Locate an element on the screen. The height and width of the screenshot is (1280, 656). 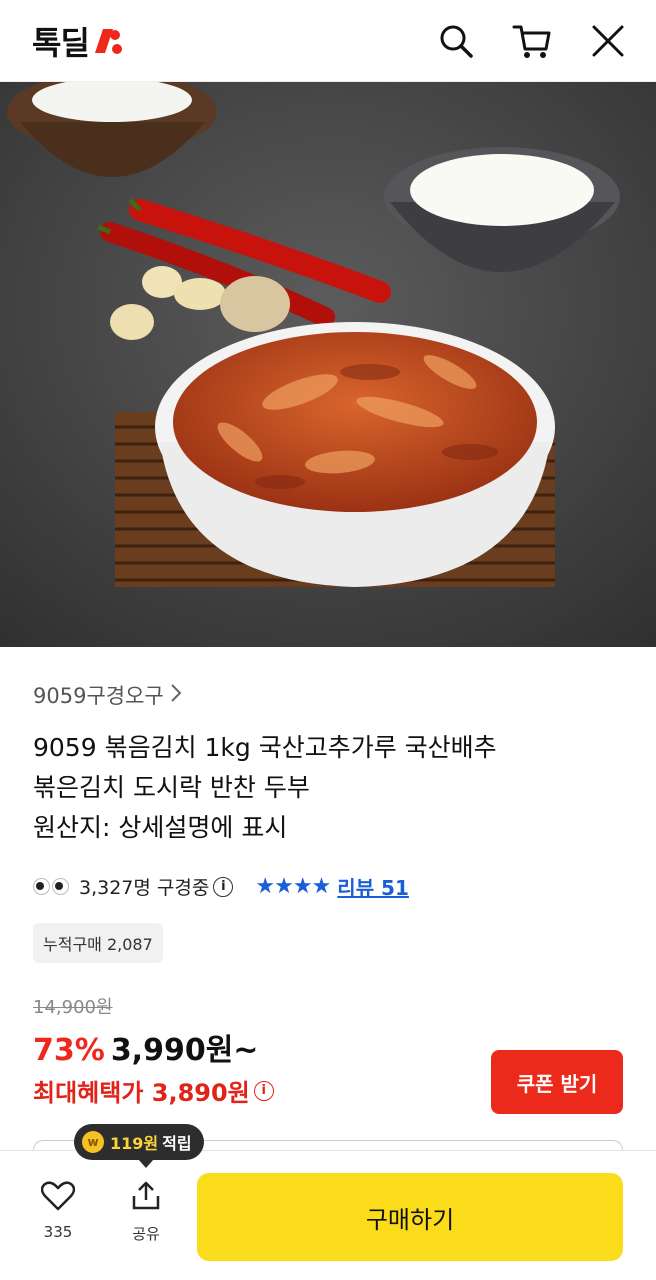
points-label: 적립 is located at coordinates (177, 1143).